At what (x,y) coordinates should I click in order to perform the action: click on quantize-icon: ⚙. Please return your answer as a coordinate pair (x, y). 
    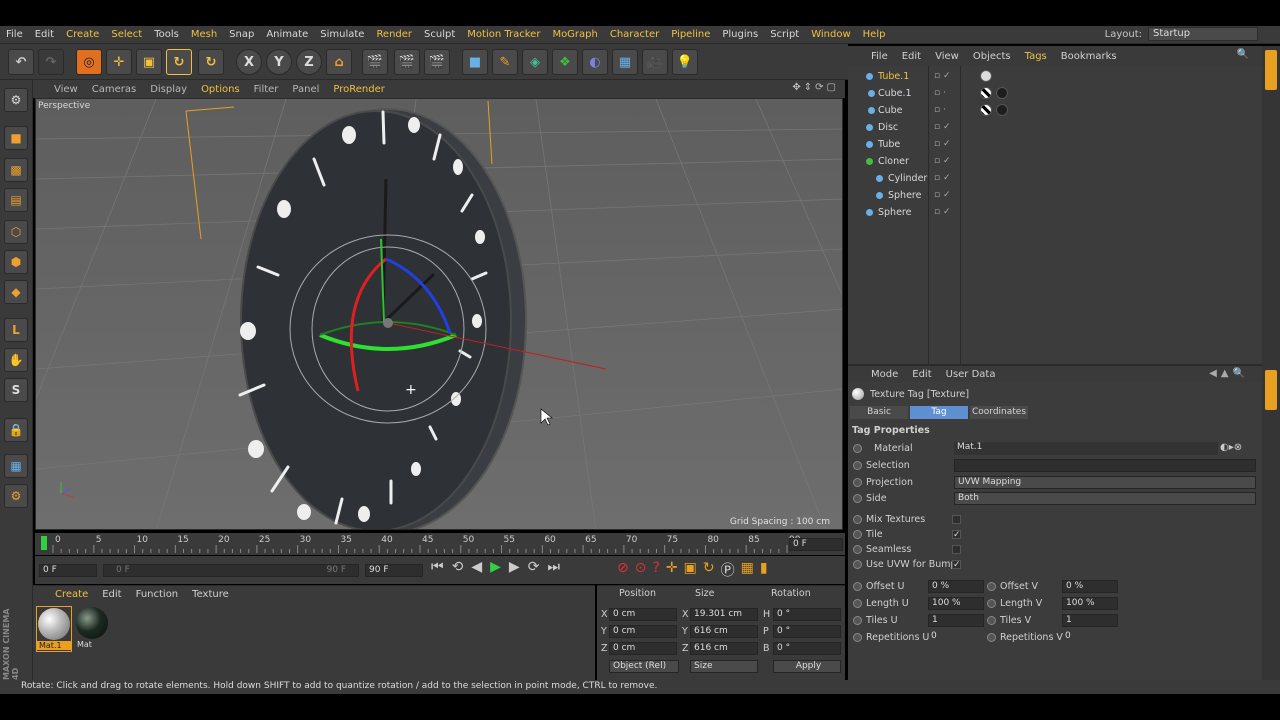
    Looking at the image, I should click on (16, 496).